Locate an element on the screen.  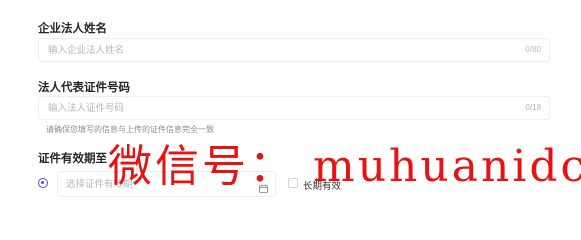
validity-date-input is located at coordinates (156, 184).